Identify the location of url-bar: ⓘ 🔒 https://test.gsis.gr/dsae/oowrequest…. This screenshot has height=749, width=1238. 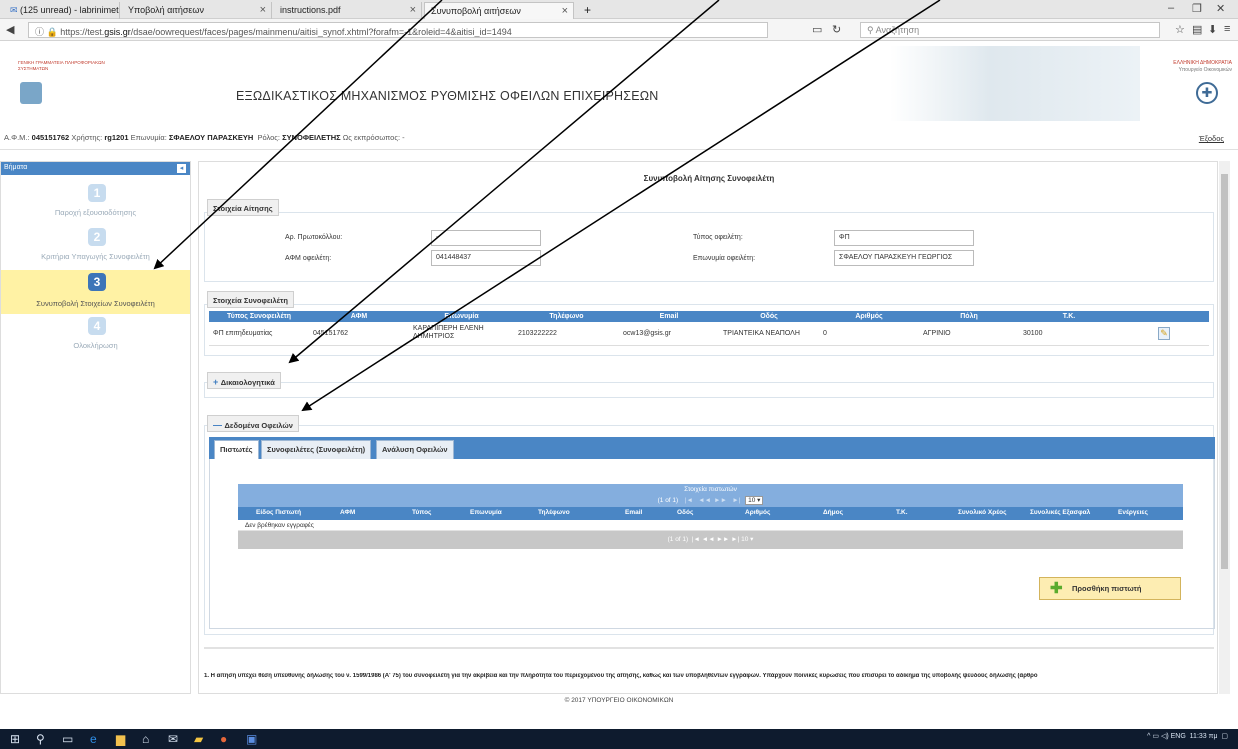
(398, 30).